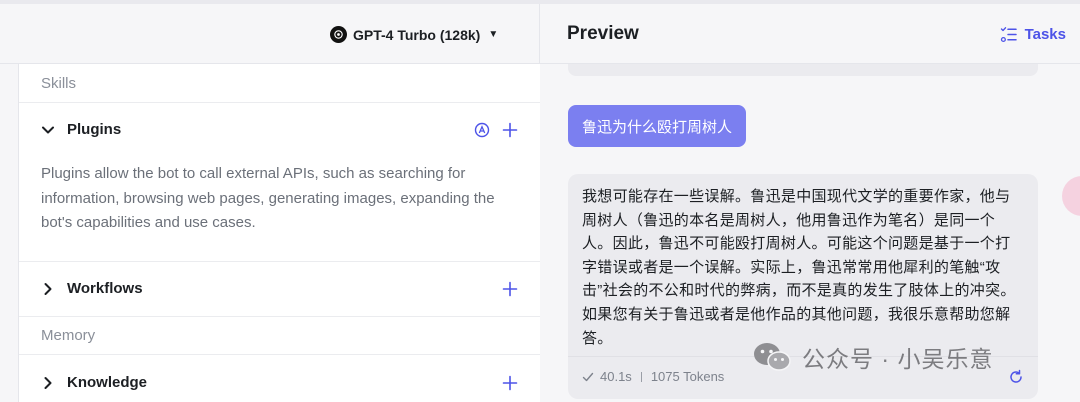 The width and height of the screenshot is (1080, 402). I want to click on workflows-toggle: Workflows, so click(92, 288).